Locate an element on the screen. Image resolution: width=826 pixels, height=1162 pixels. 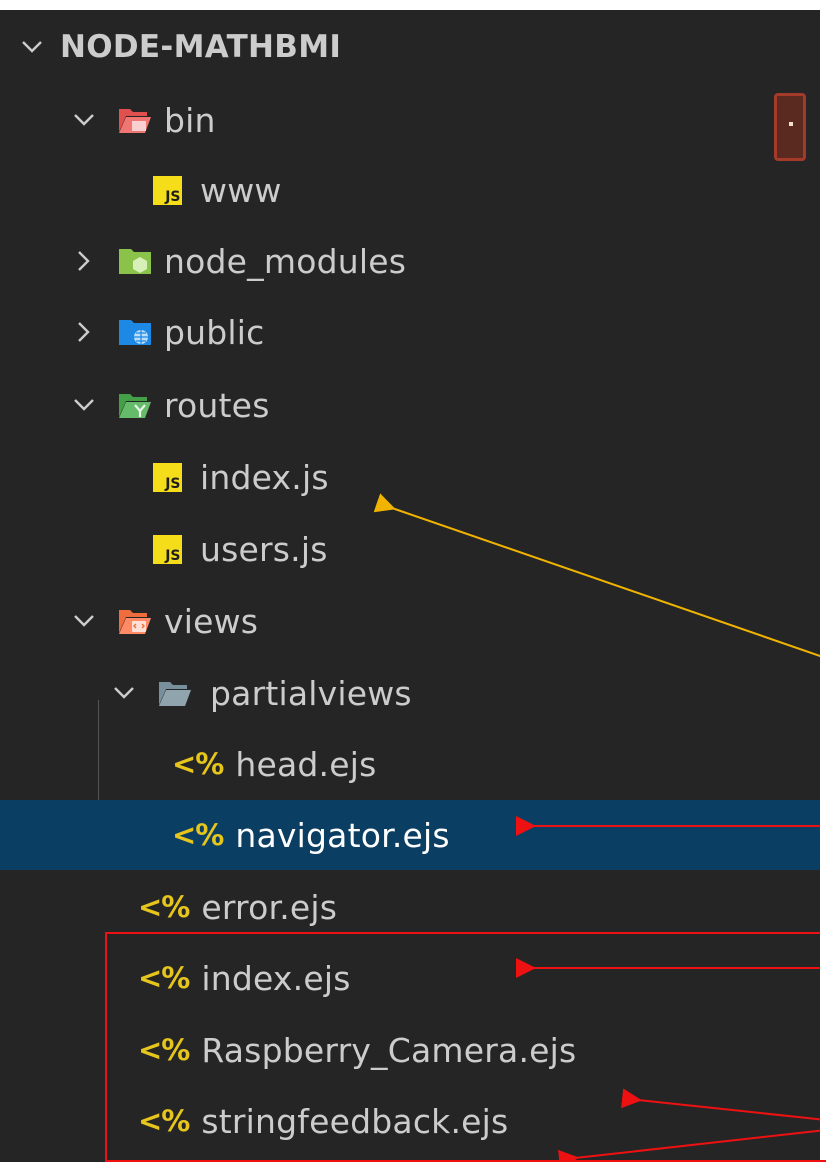
tree-item-label: error.ejs is located at coordinates (269, 907).